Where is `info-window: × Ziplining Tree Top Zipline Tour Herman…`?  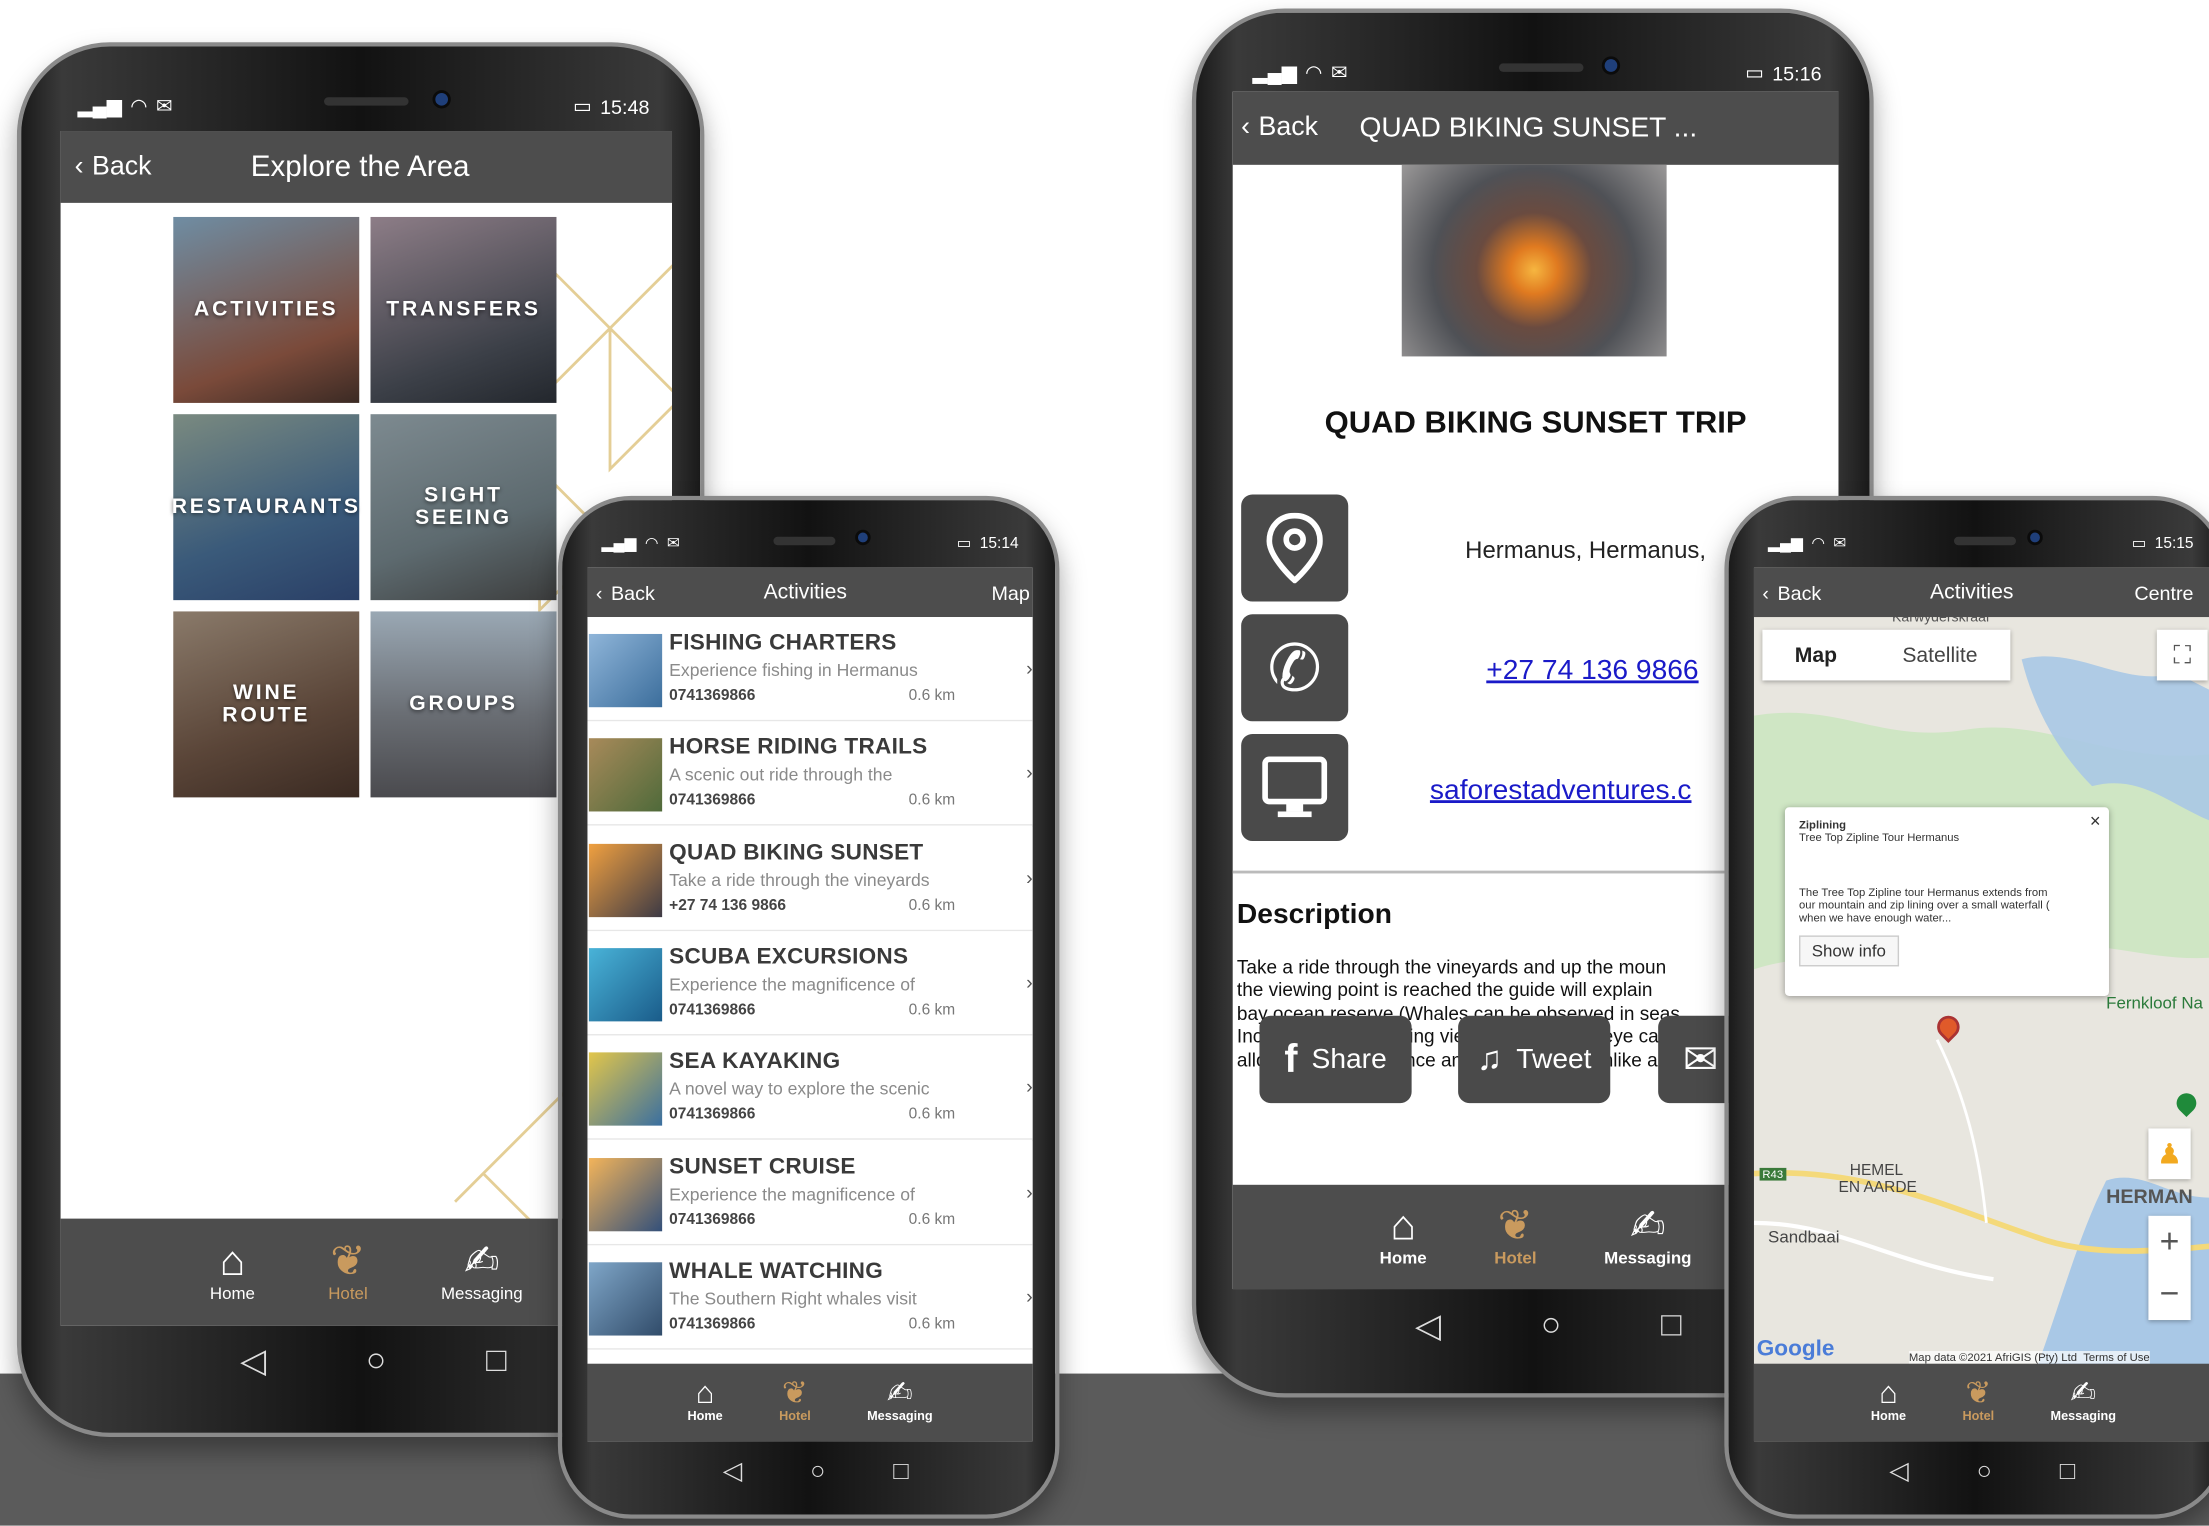 info-window: × Ziplining Tree Top Zipline Tour Herman… is located at coordinates (1946, 902).